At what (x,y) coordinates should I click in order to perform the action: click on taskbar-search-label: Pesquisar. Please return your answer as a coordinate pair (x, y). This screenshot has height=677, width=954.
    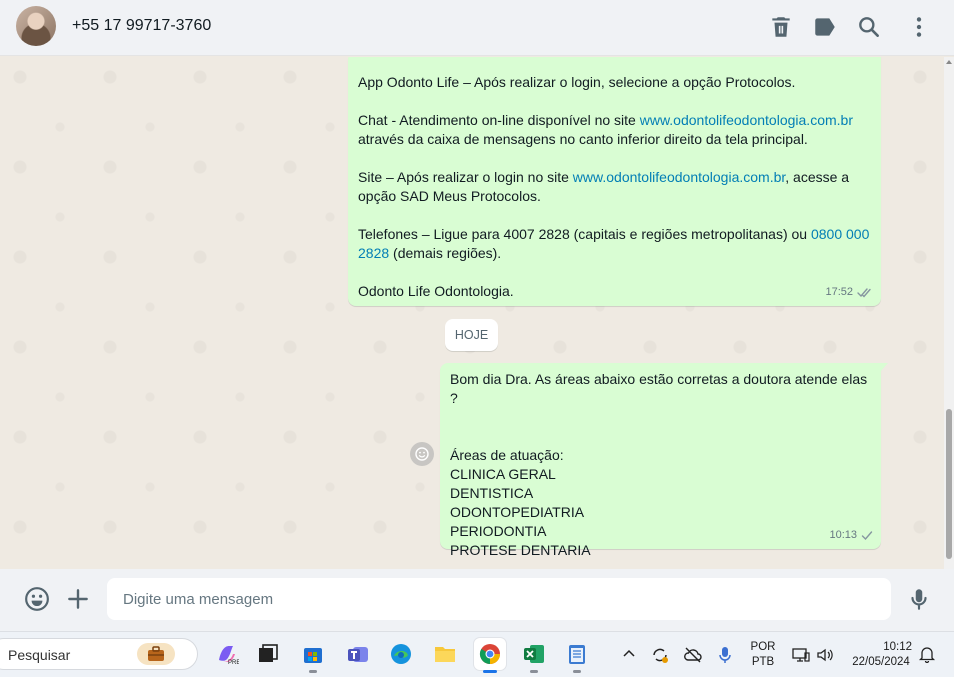
    Looking at the image, I should click on (39, 655).